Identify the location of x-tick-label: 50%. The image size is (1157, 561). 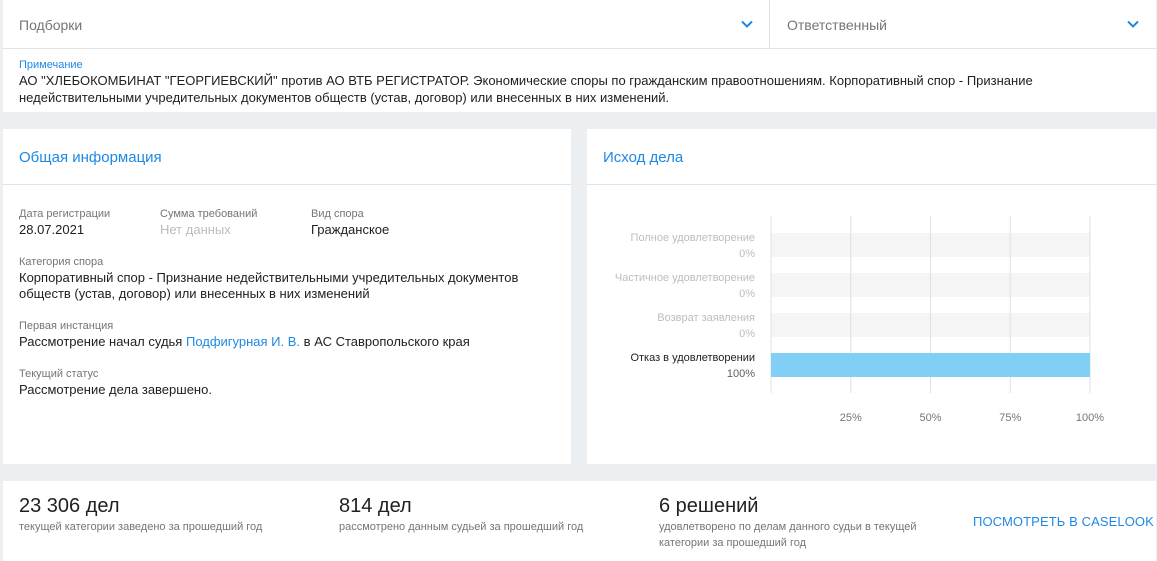
(930, 418).